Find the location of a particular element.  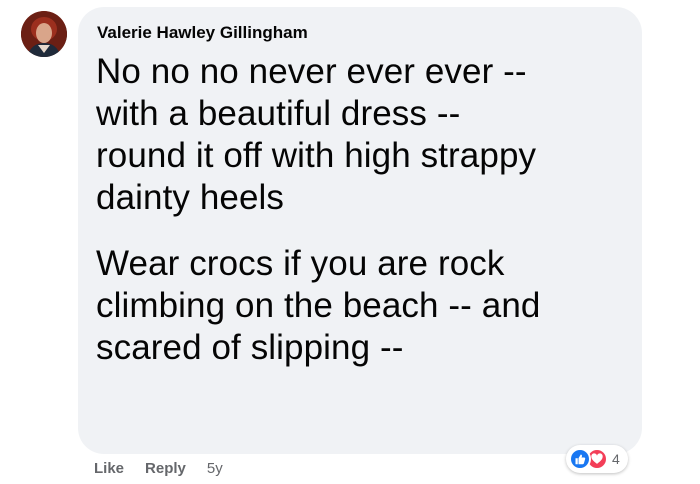

reactions-summary: 4 is located at coordinates (597, 459).